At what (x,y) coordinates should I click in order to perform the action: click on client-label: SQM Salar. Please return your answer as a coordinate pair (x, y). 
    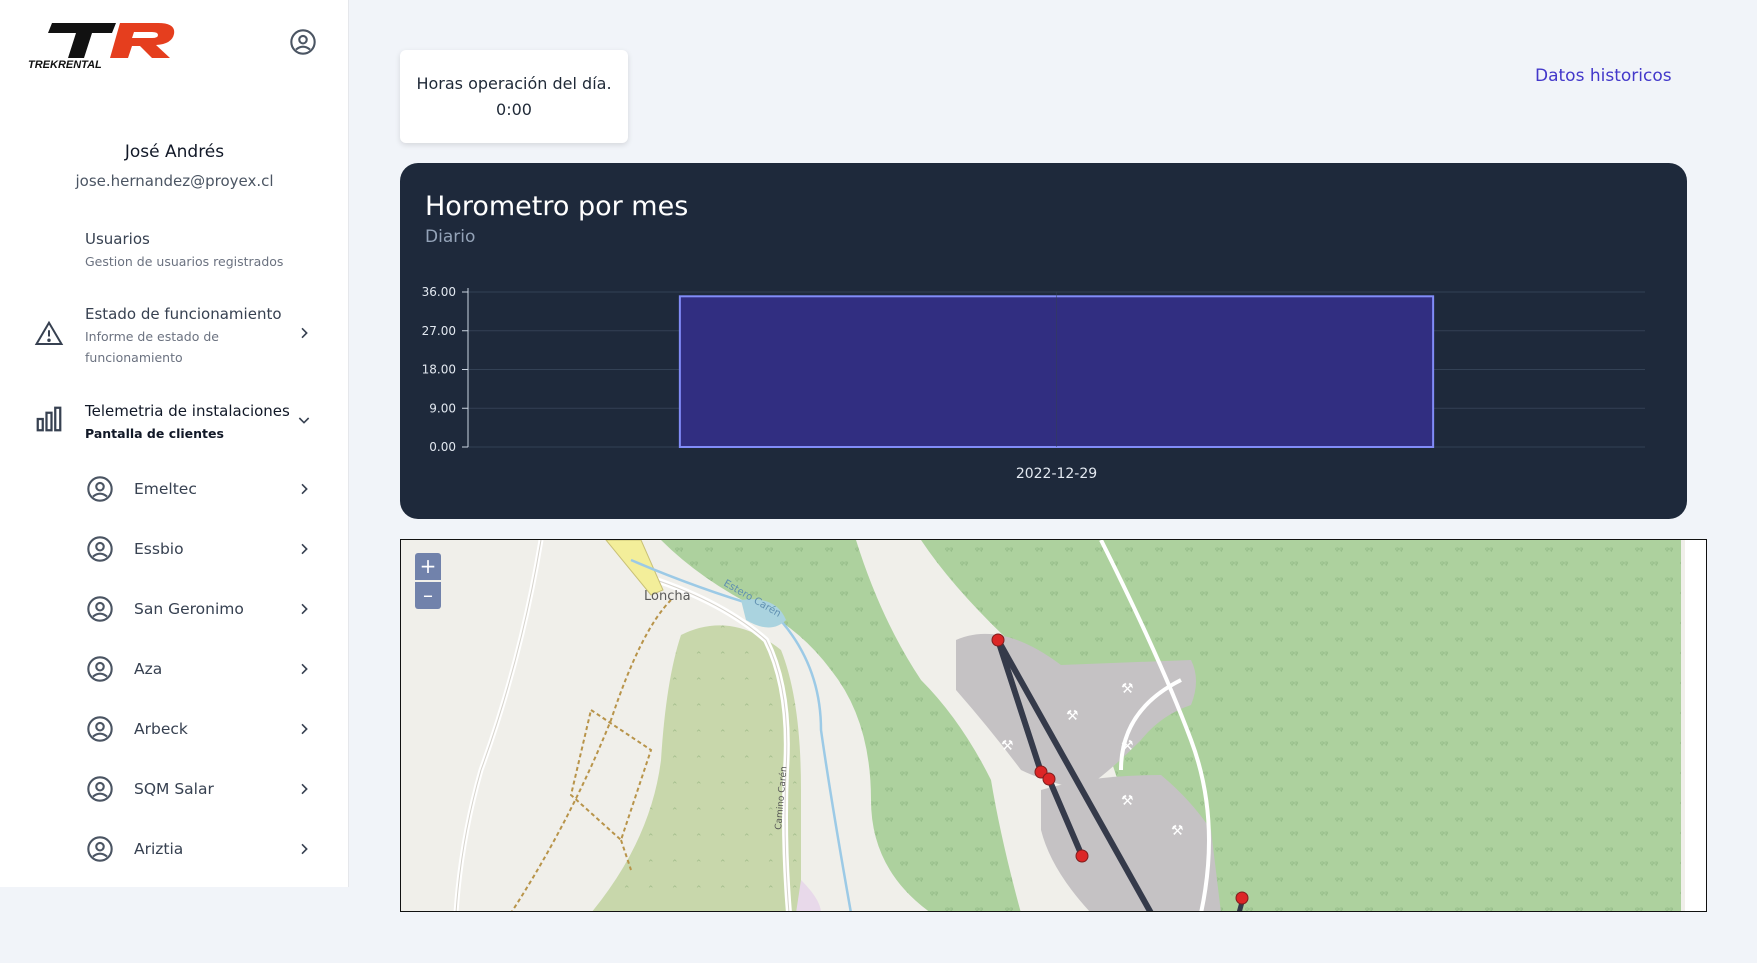
    Looking at the image, I should click on (174, 789).